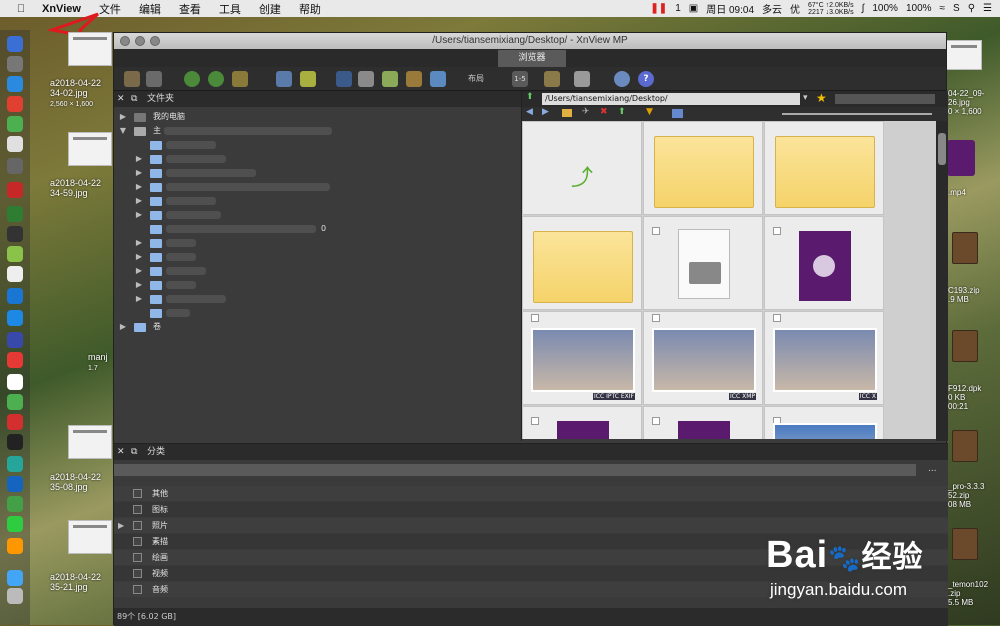 The image size is (1000, 626). I want to click on category-item: 其他, so click(531, 493).